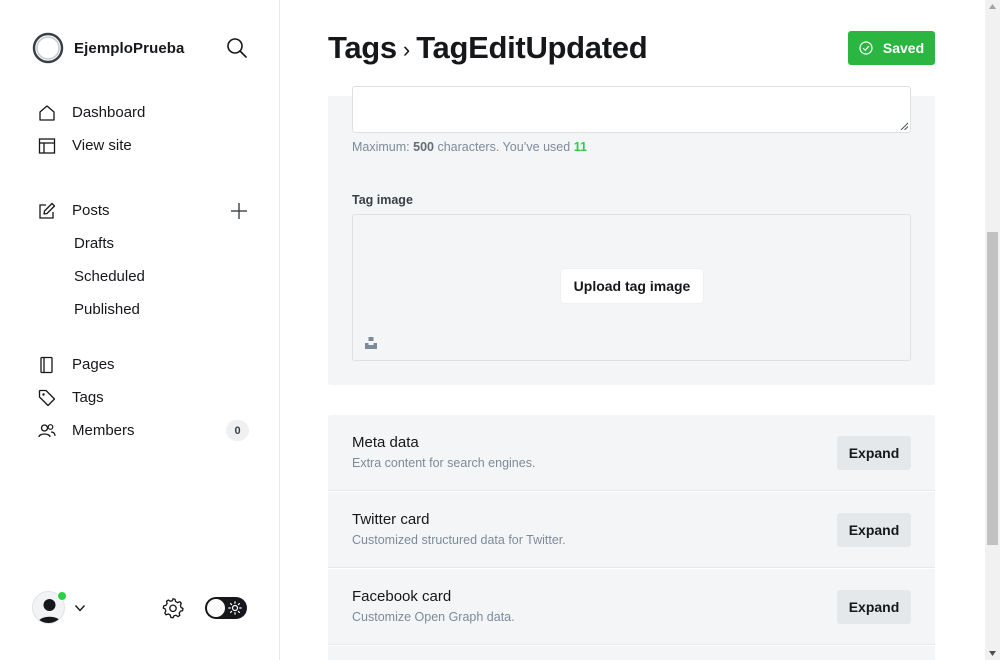 This screenshot has width=1000, height=660. I want to click on expand-twitter-card-button: Expand, so click(874, 530).